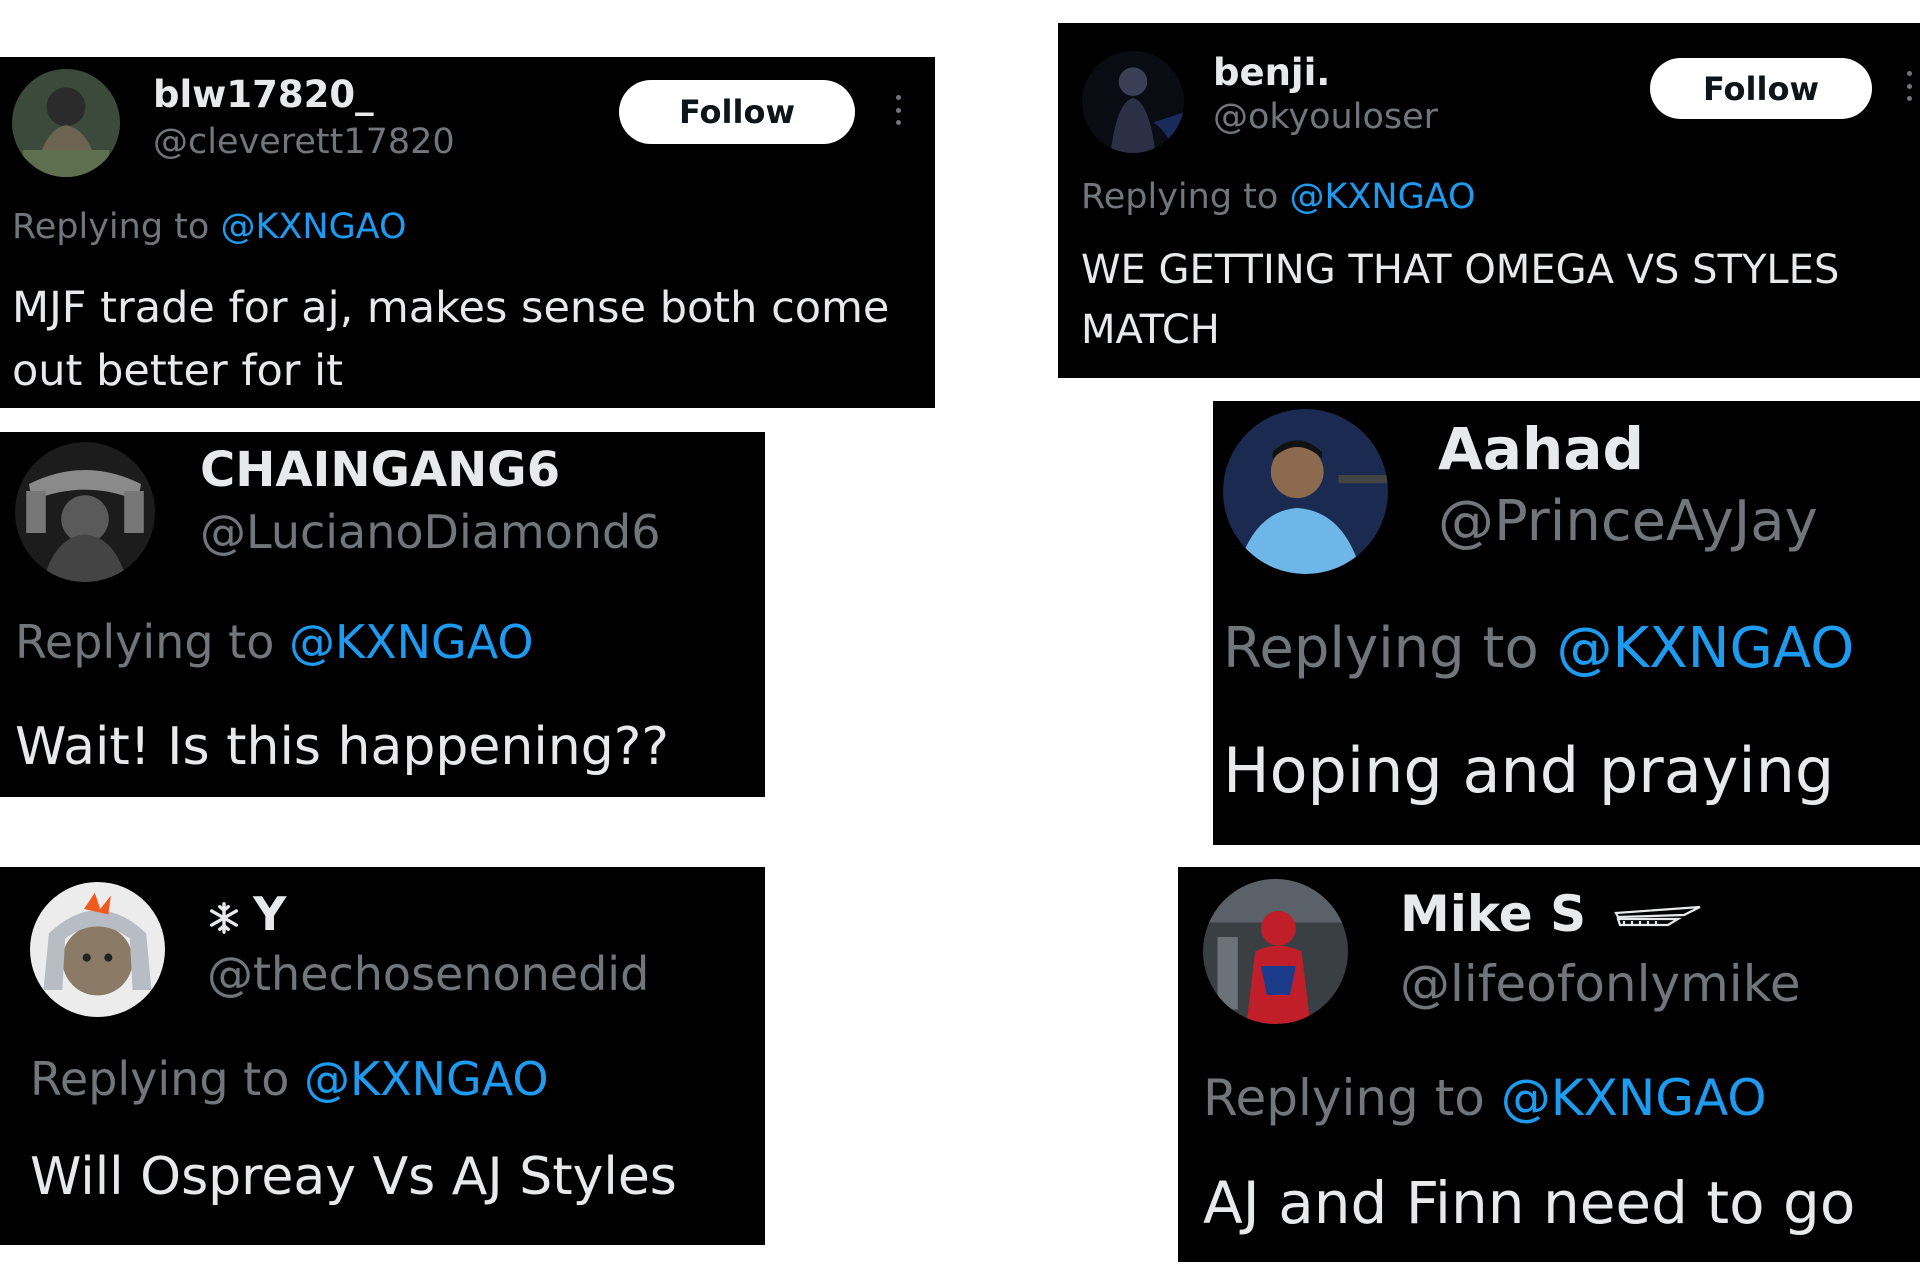 The image size is (1920, 1280). Describe the element at coordinates (430, 532) in the screenshot. I see `user-handle: @LucianoDiamond6` at that location.